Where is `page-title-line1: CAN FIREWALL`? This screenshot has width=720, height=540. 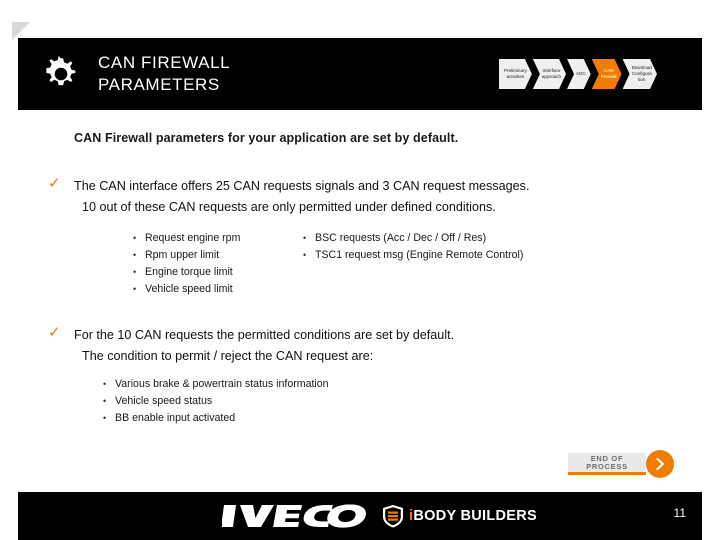
page-title-line1: CAN FIREWALL is located at coordinates (164, 62).